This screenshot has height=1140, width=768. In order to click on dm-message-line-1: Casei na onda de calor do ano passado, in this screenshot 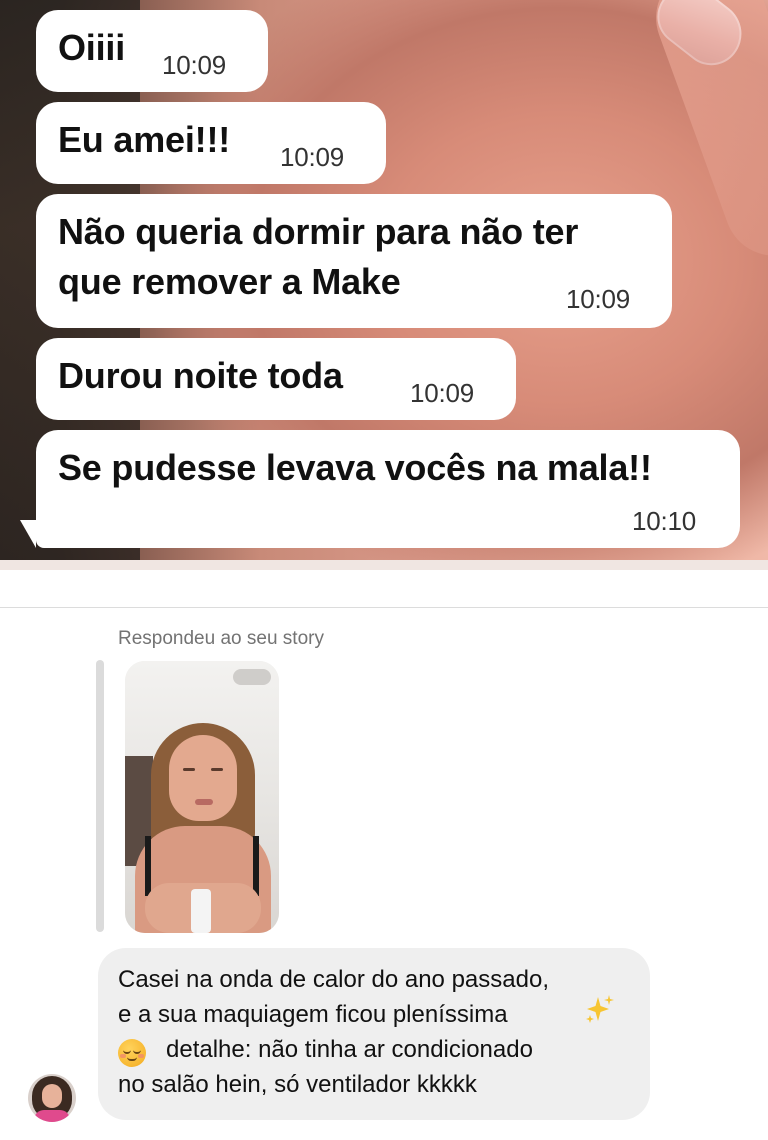, I will do `click(333, 979)`.